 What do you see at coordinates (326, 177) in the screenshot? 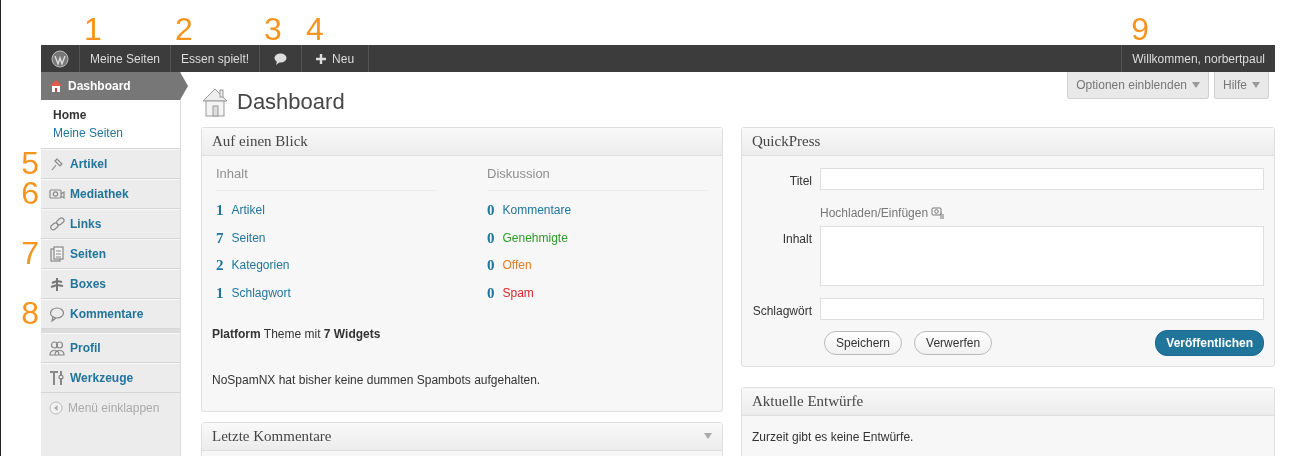
I see `column-heading: Inhalt` at bounding box center [326, 177].